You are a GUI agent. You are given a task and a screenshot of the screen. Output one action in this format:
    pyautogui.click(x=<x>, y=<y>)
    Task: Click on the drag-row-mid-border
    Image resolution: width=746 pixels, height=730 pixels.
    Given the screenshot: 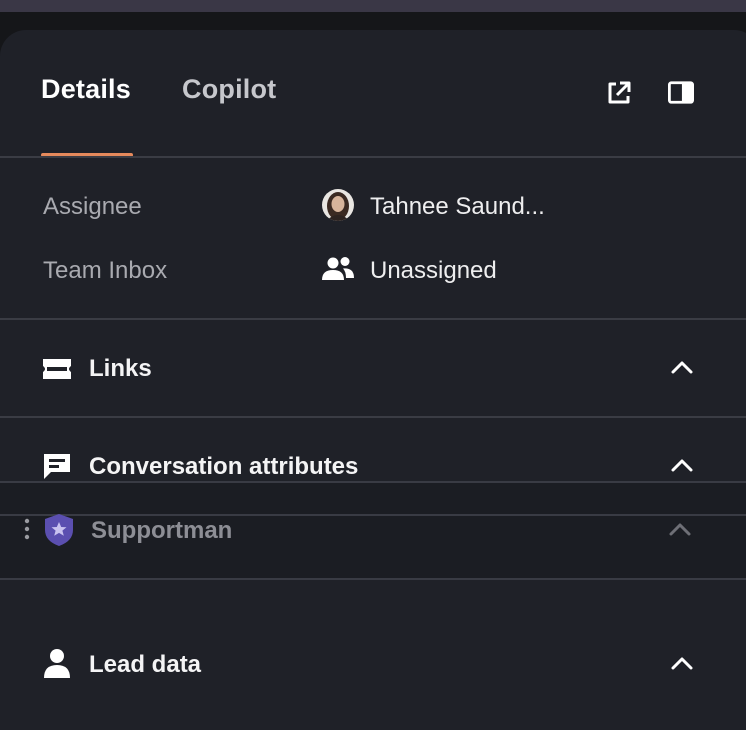 What is the action you would take?
    pyautogui.click(x=373, y=515)
    